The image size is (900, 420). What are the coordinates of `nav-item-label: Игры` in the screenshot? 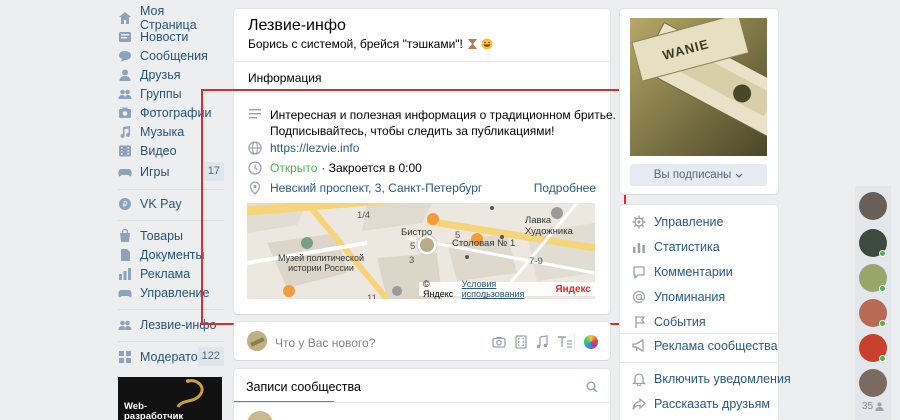 It's located at (155, 171).